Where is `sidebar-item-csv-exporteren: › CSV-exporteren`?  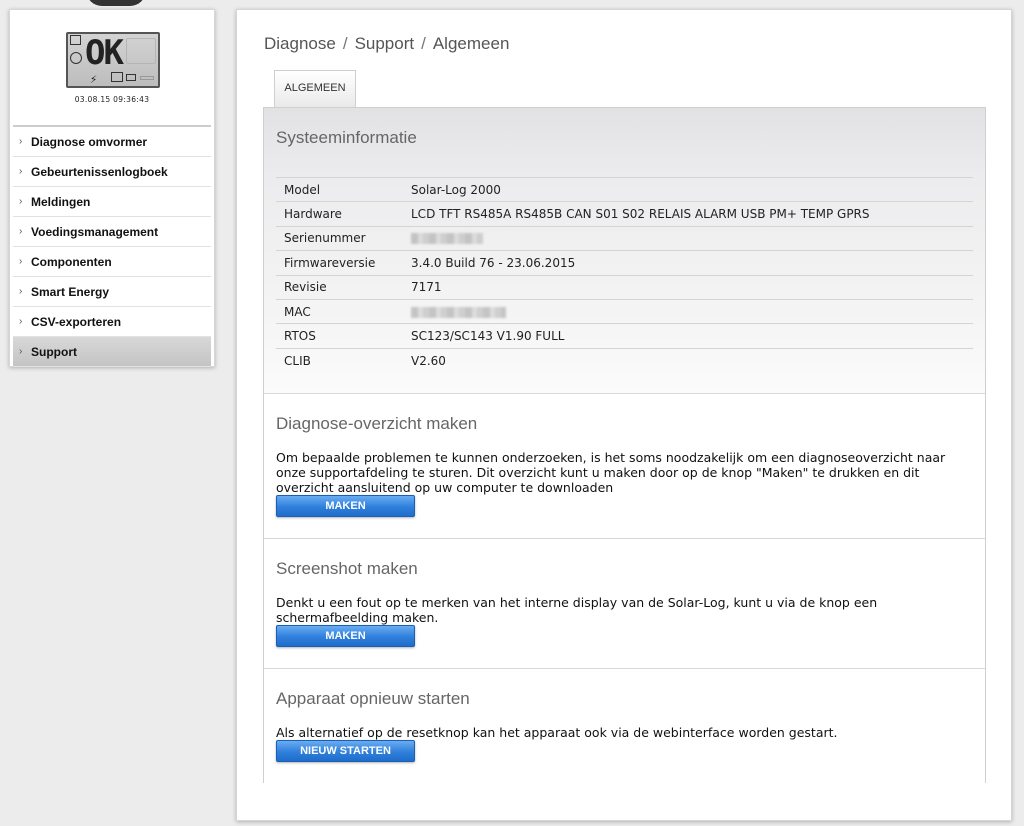 sidebar-item-csv-exporteren: › CSV-exporteren is located at coordinates (112, 322).